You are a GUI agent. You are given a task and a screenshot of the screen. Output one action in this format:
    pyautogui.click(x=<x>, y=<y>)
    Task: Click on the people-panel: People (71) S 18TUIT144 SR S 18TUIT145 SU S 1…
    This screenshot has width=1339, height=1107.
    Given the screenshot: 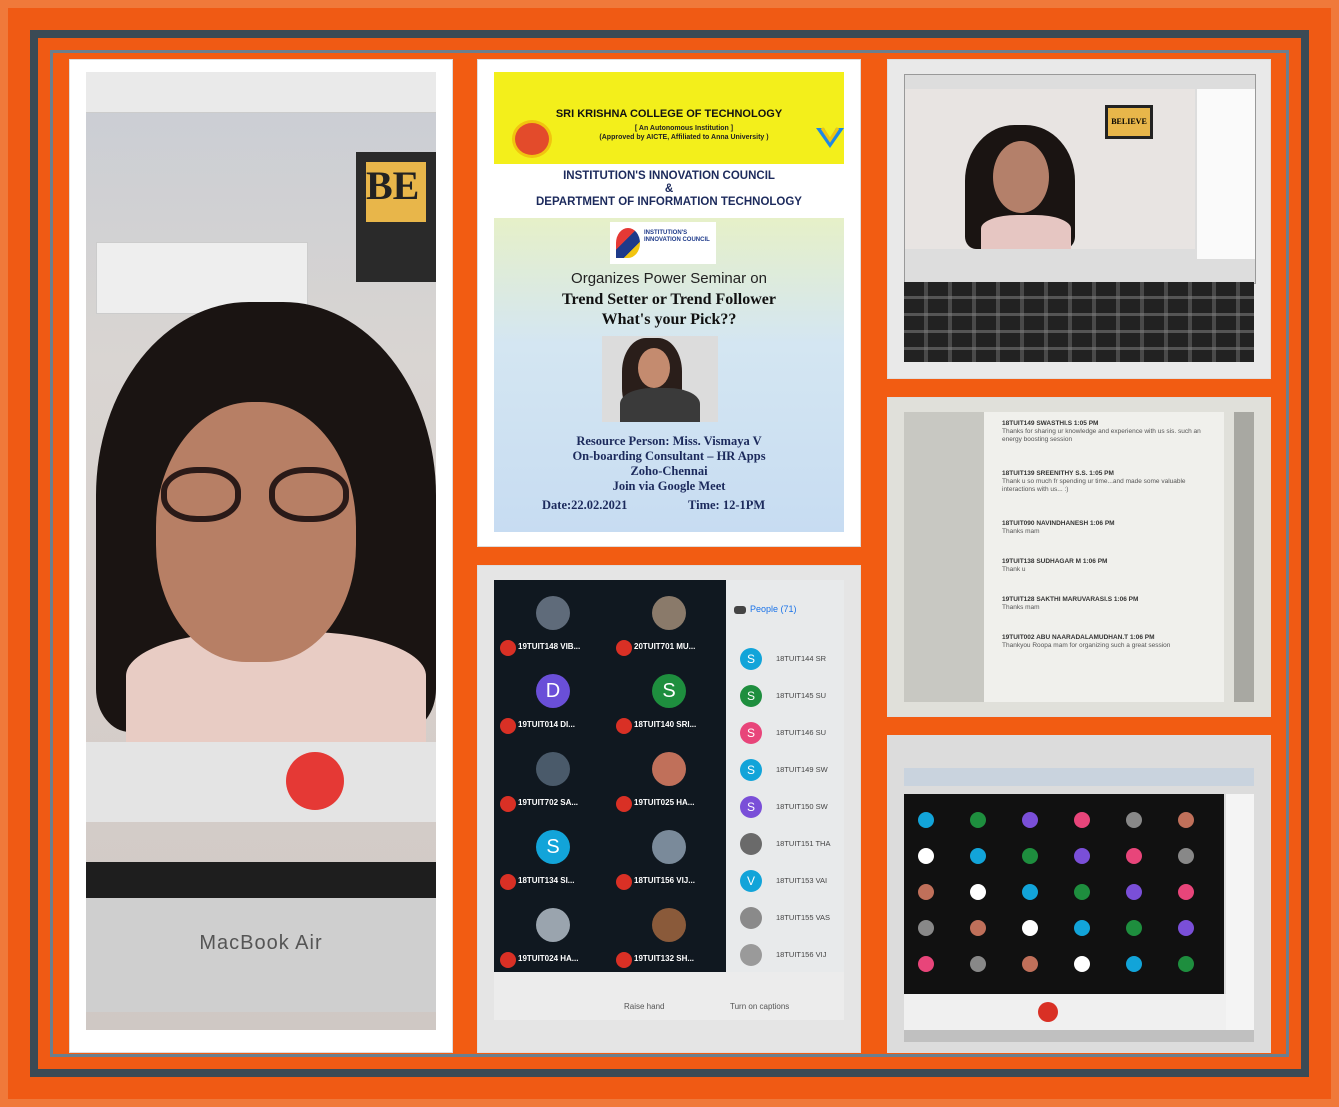 What is the action you would take?
    pyautogui.click(x=785, y=776)
    